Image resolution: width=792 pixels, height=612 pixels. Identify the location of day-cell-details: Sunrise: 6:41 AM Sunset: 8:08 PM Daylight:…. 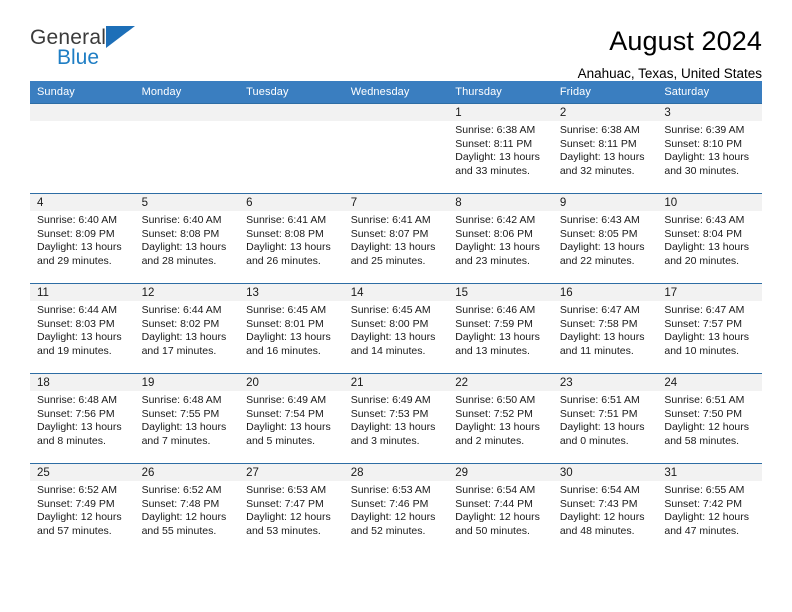
(291, 239).